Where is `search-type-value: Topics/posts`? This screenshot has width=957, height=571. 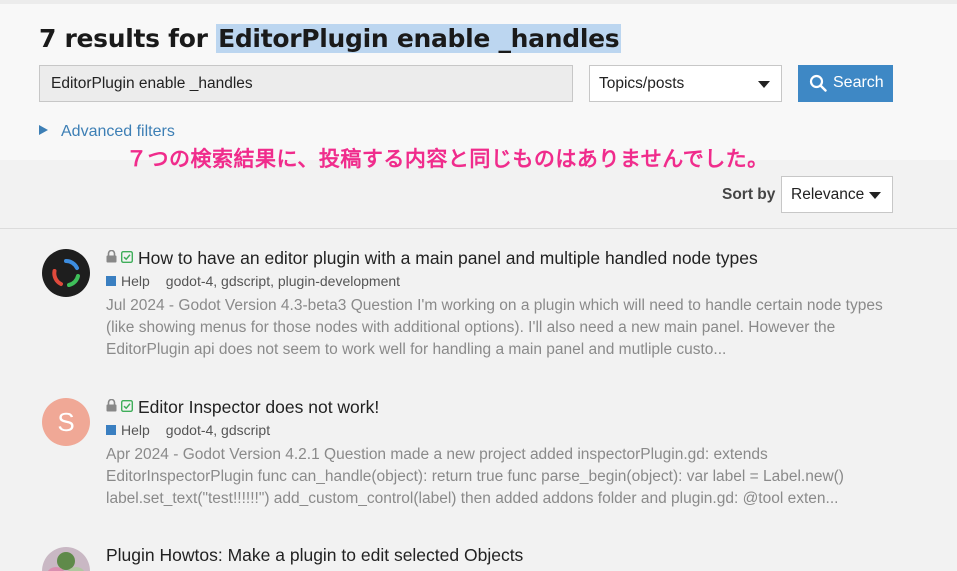
search-type-value: Topics/posts is located at coordinates (642, 83).